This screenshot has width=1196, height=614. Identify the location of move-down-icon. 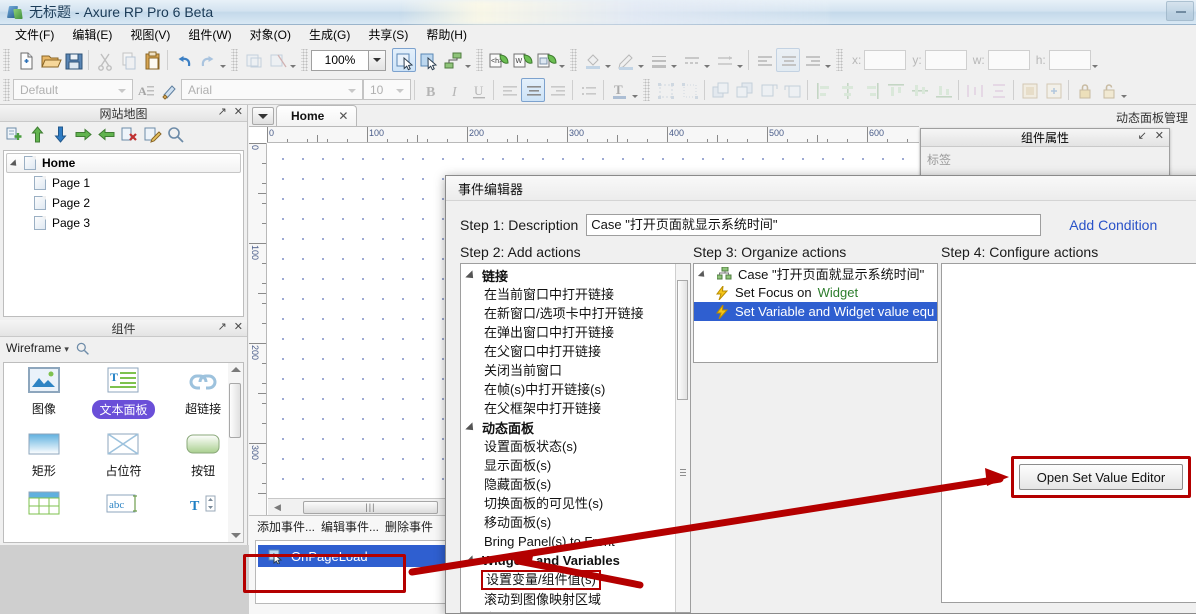
(60, 134).